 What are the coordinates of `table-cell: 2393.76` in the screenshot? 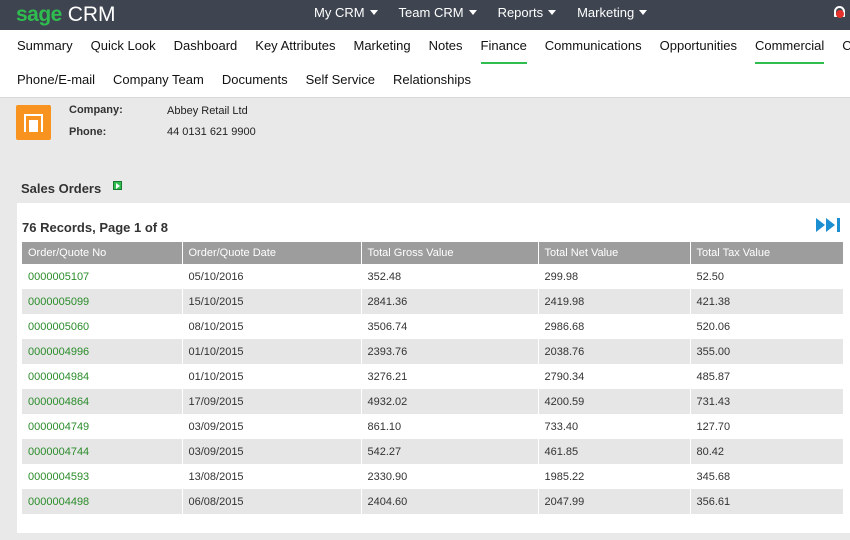 It's located at (450, 351).